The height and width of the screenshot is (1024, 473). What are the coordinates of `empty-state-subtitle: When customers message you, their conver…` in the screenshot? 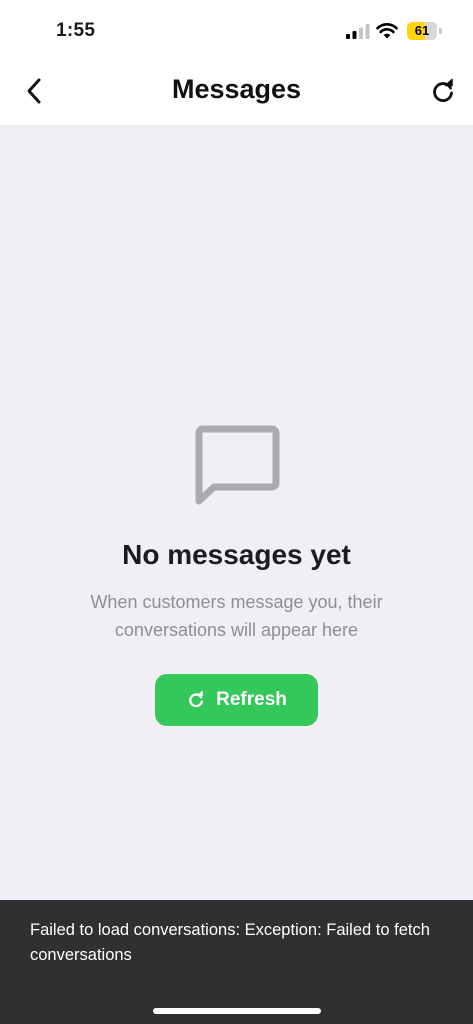 It's located at (236, 616).